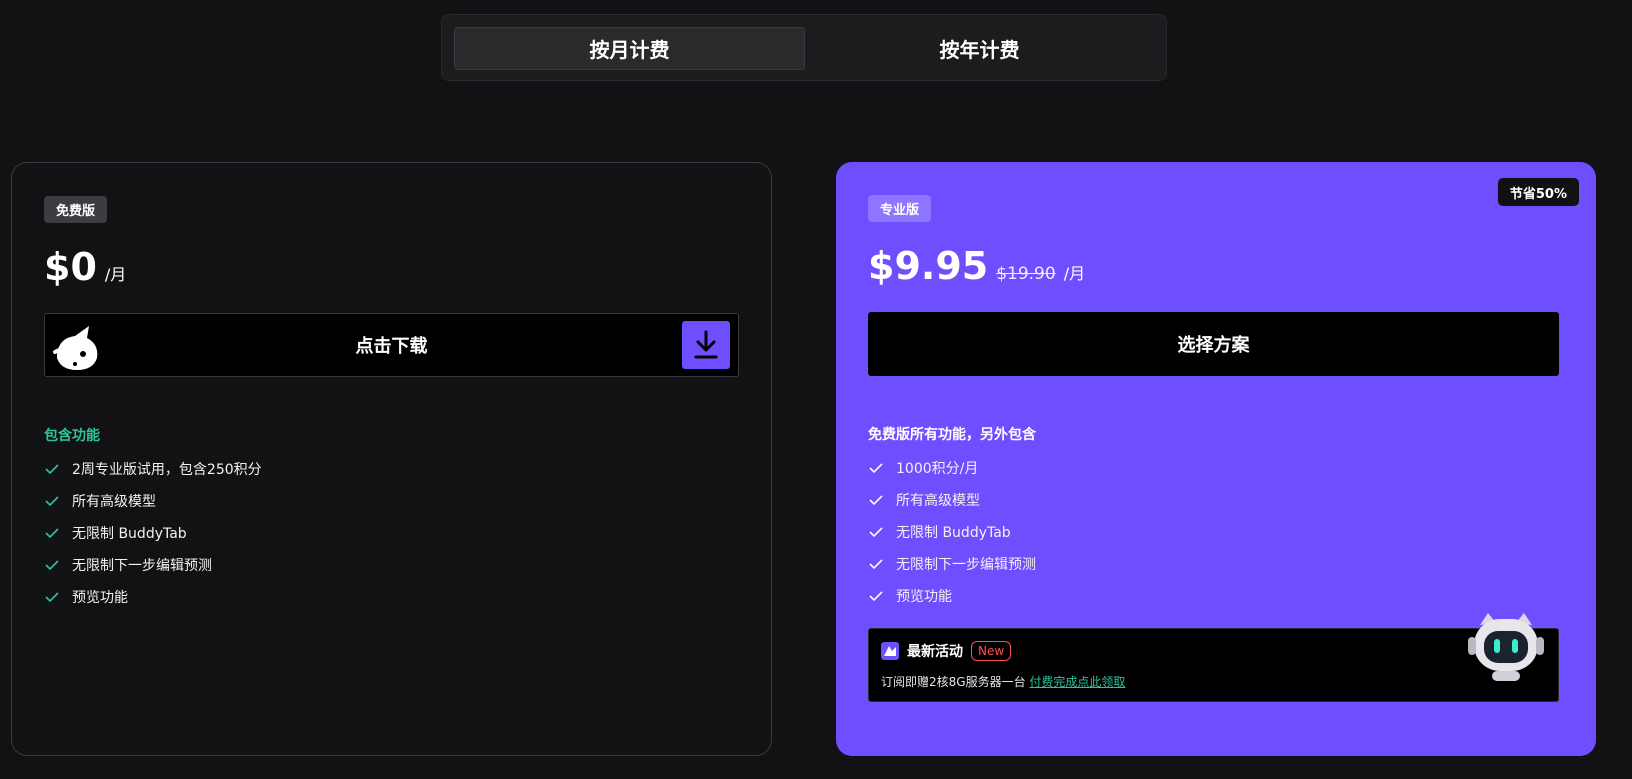  Describe the element at coordinates (167, 470) in the screenshot. I see `feature-text: 2周专业版试用，包含250积分` at that location.